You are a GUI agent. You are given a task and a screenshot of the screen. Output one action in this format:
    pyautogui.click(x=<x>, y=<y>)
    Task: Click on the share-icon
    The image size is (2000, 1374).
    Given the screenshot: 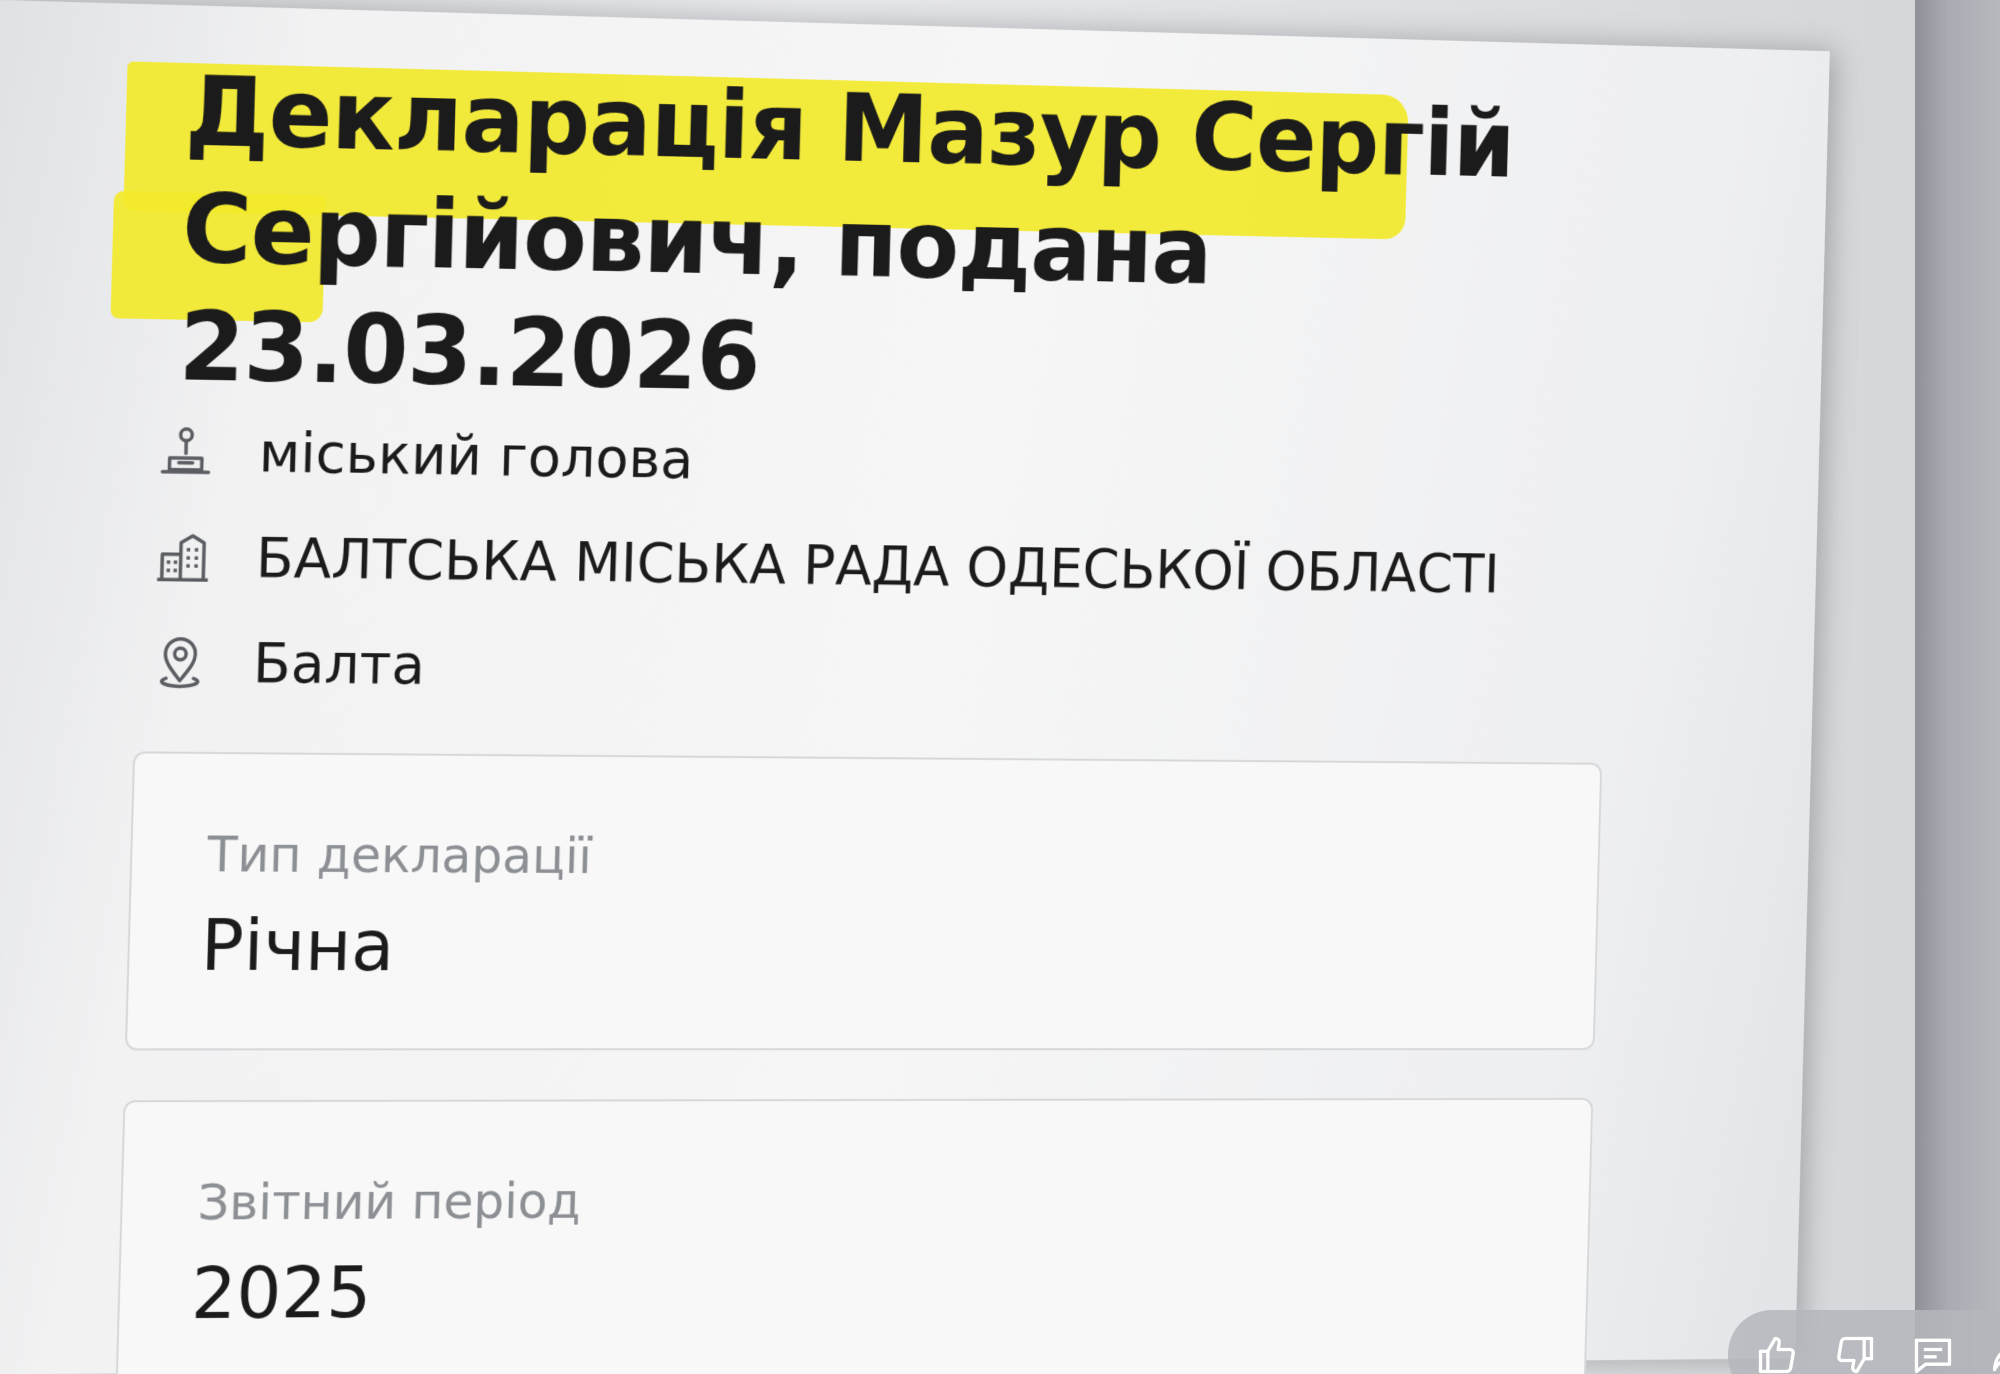 What is the action you would take?
    pyautogui.click(x=1993, y=1352)
    